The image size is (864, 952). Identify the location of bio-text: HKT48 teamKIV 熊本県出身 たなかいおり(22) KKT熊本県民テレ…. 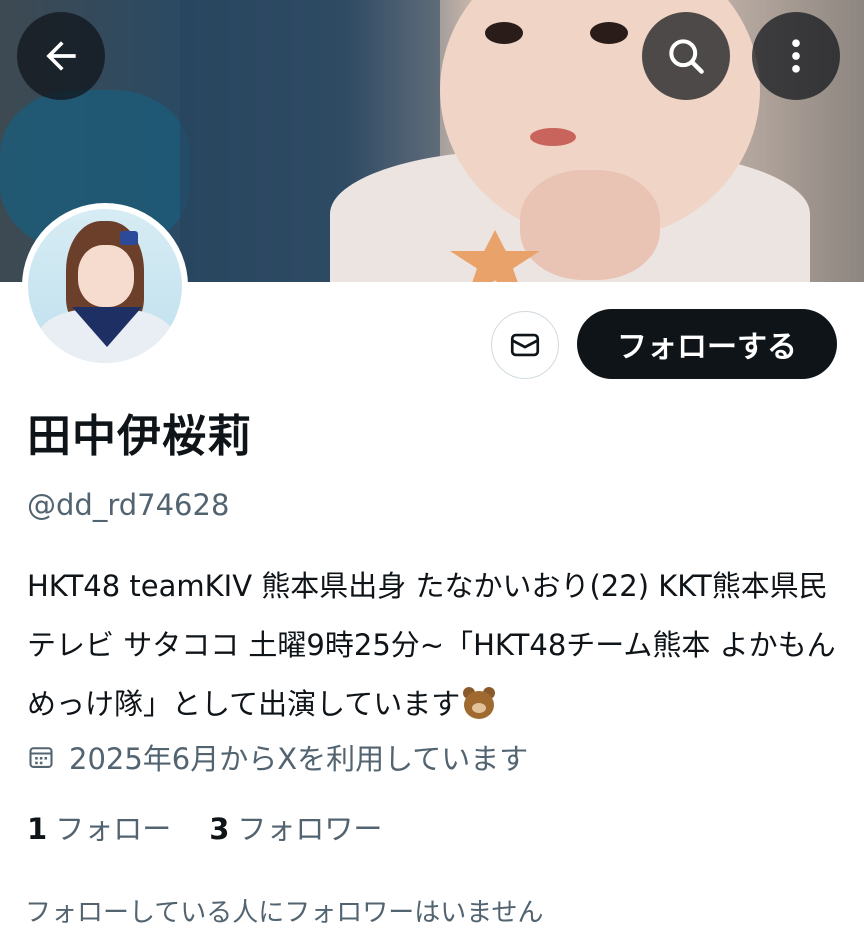
(431, 645).